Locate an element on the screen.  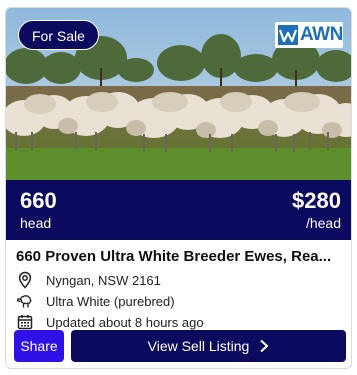
awn-logo-text: AWN is located at coordinates (321, 34).